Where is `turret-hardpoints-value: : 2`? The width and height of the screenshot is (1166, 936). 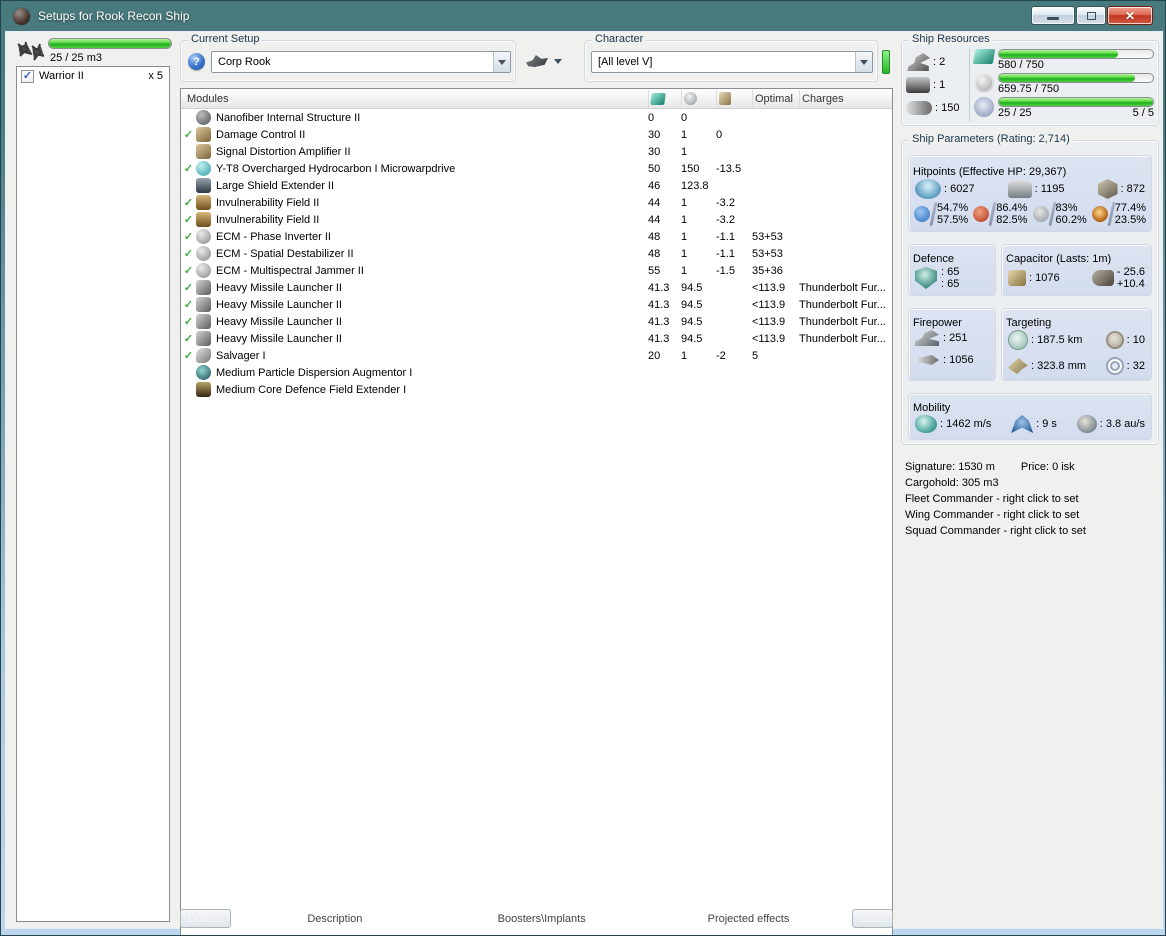 turret-hardpoints-value: : 2 is located at coordinates (939, 62).